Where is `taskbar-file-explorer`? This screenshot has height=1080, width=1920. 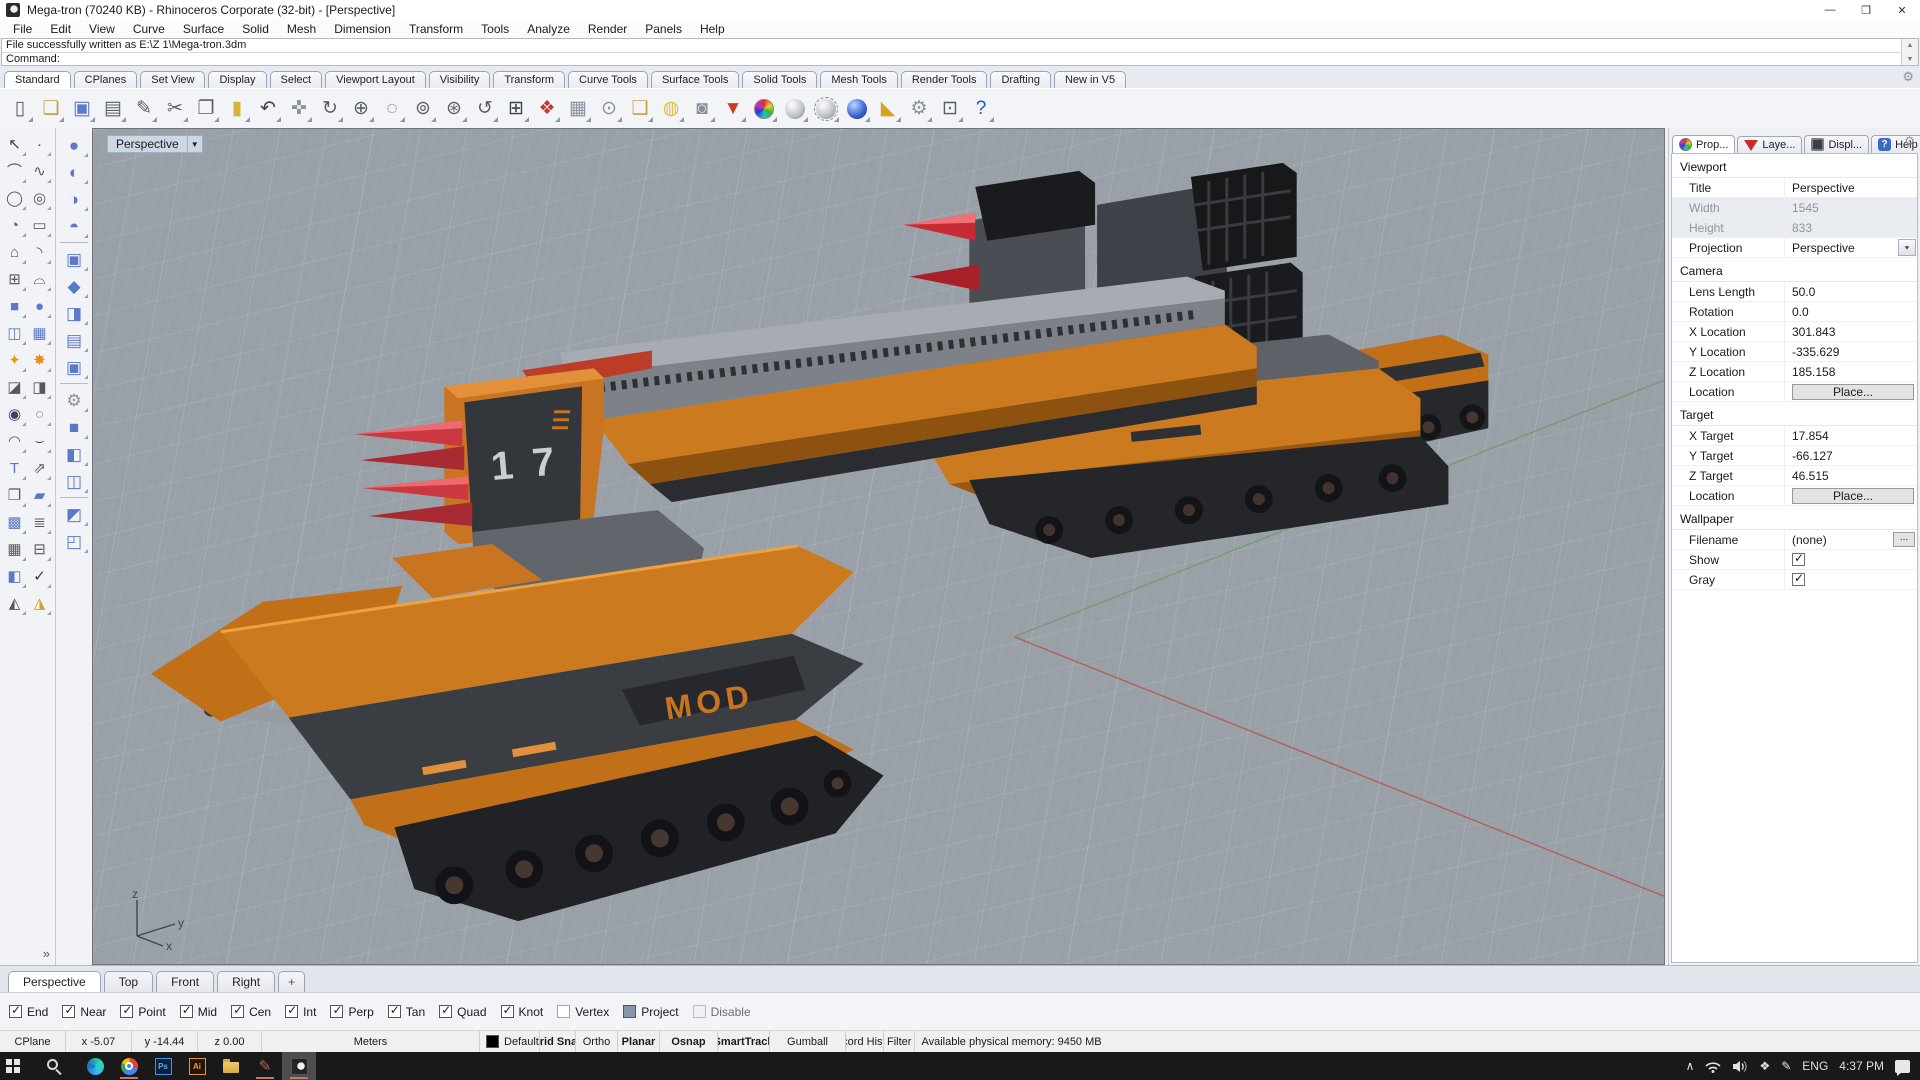 taskbar-file-explorer is located at coordinates (231, 1066).